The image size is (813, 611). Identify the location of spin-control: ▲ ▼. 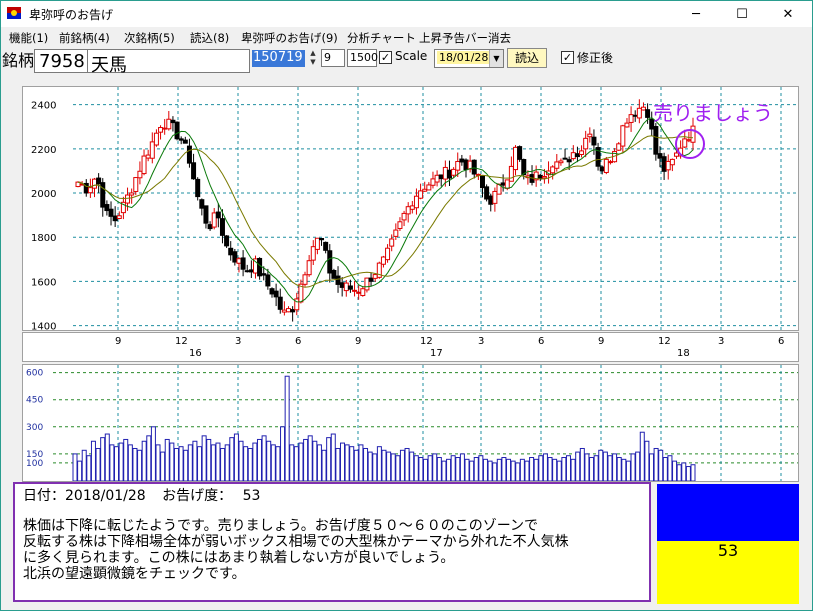
(313, 58).